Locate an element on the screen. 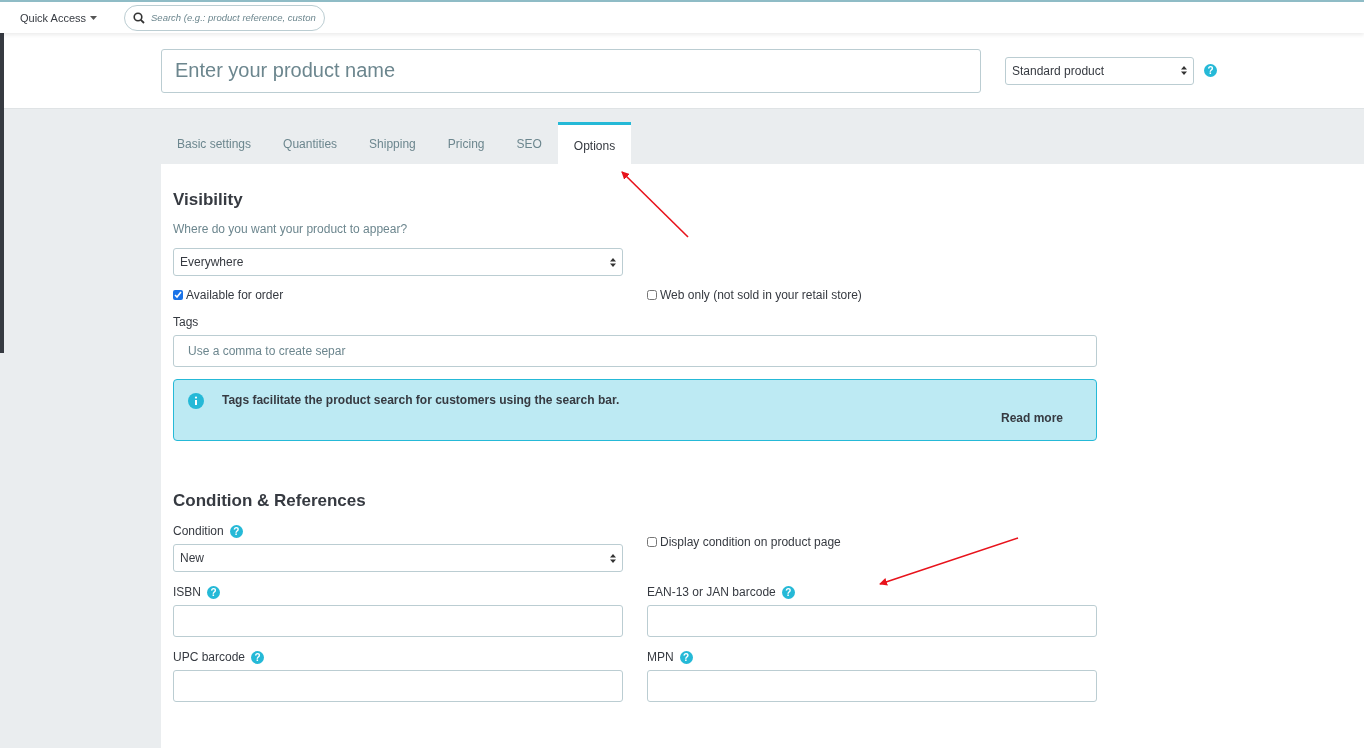  search-field: Search (e.g.: product reference, custon is located at coordinates (225, 17).